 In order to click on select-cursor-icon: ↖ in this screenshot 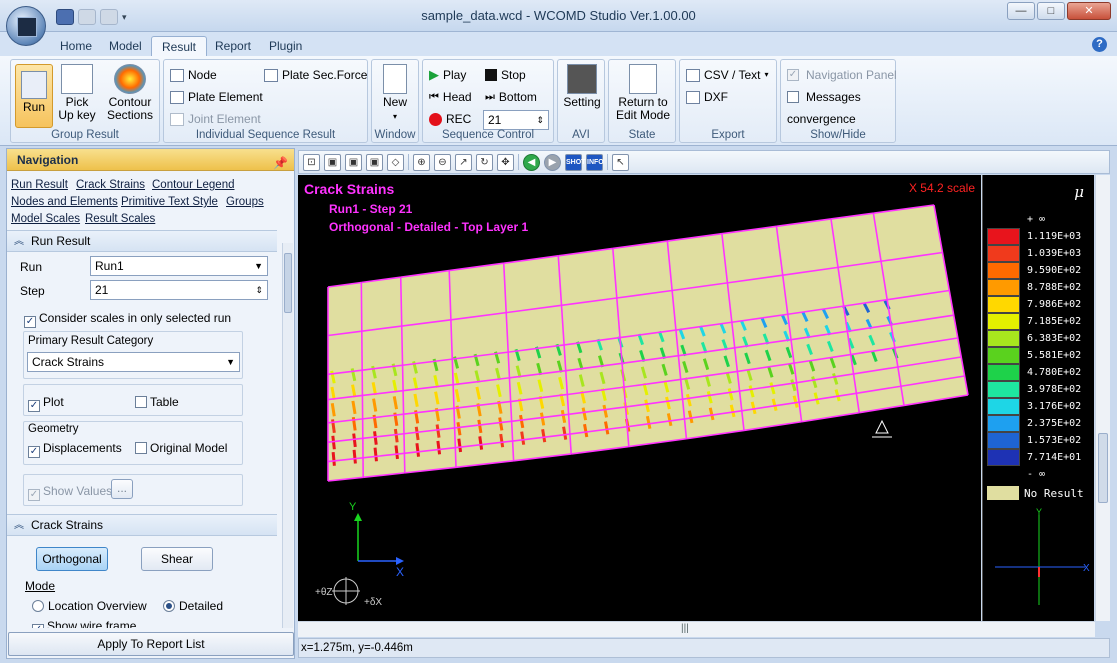, I will do `click(620, 162)`.